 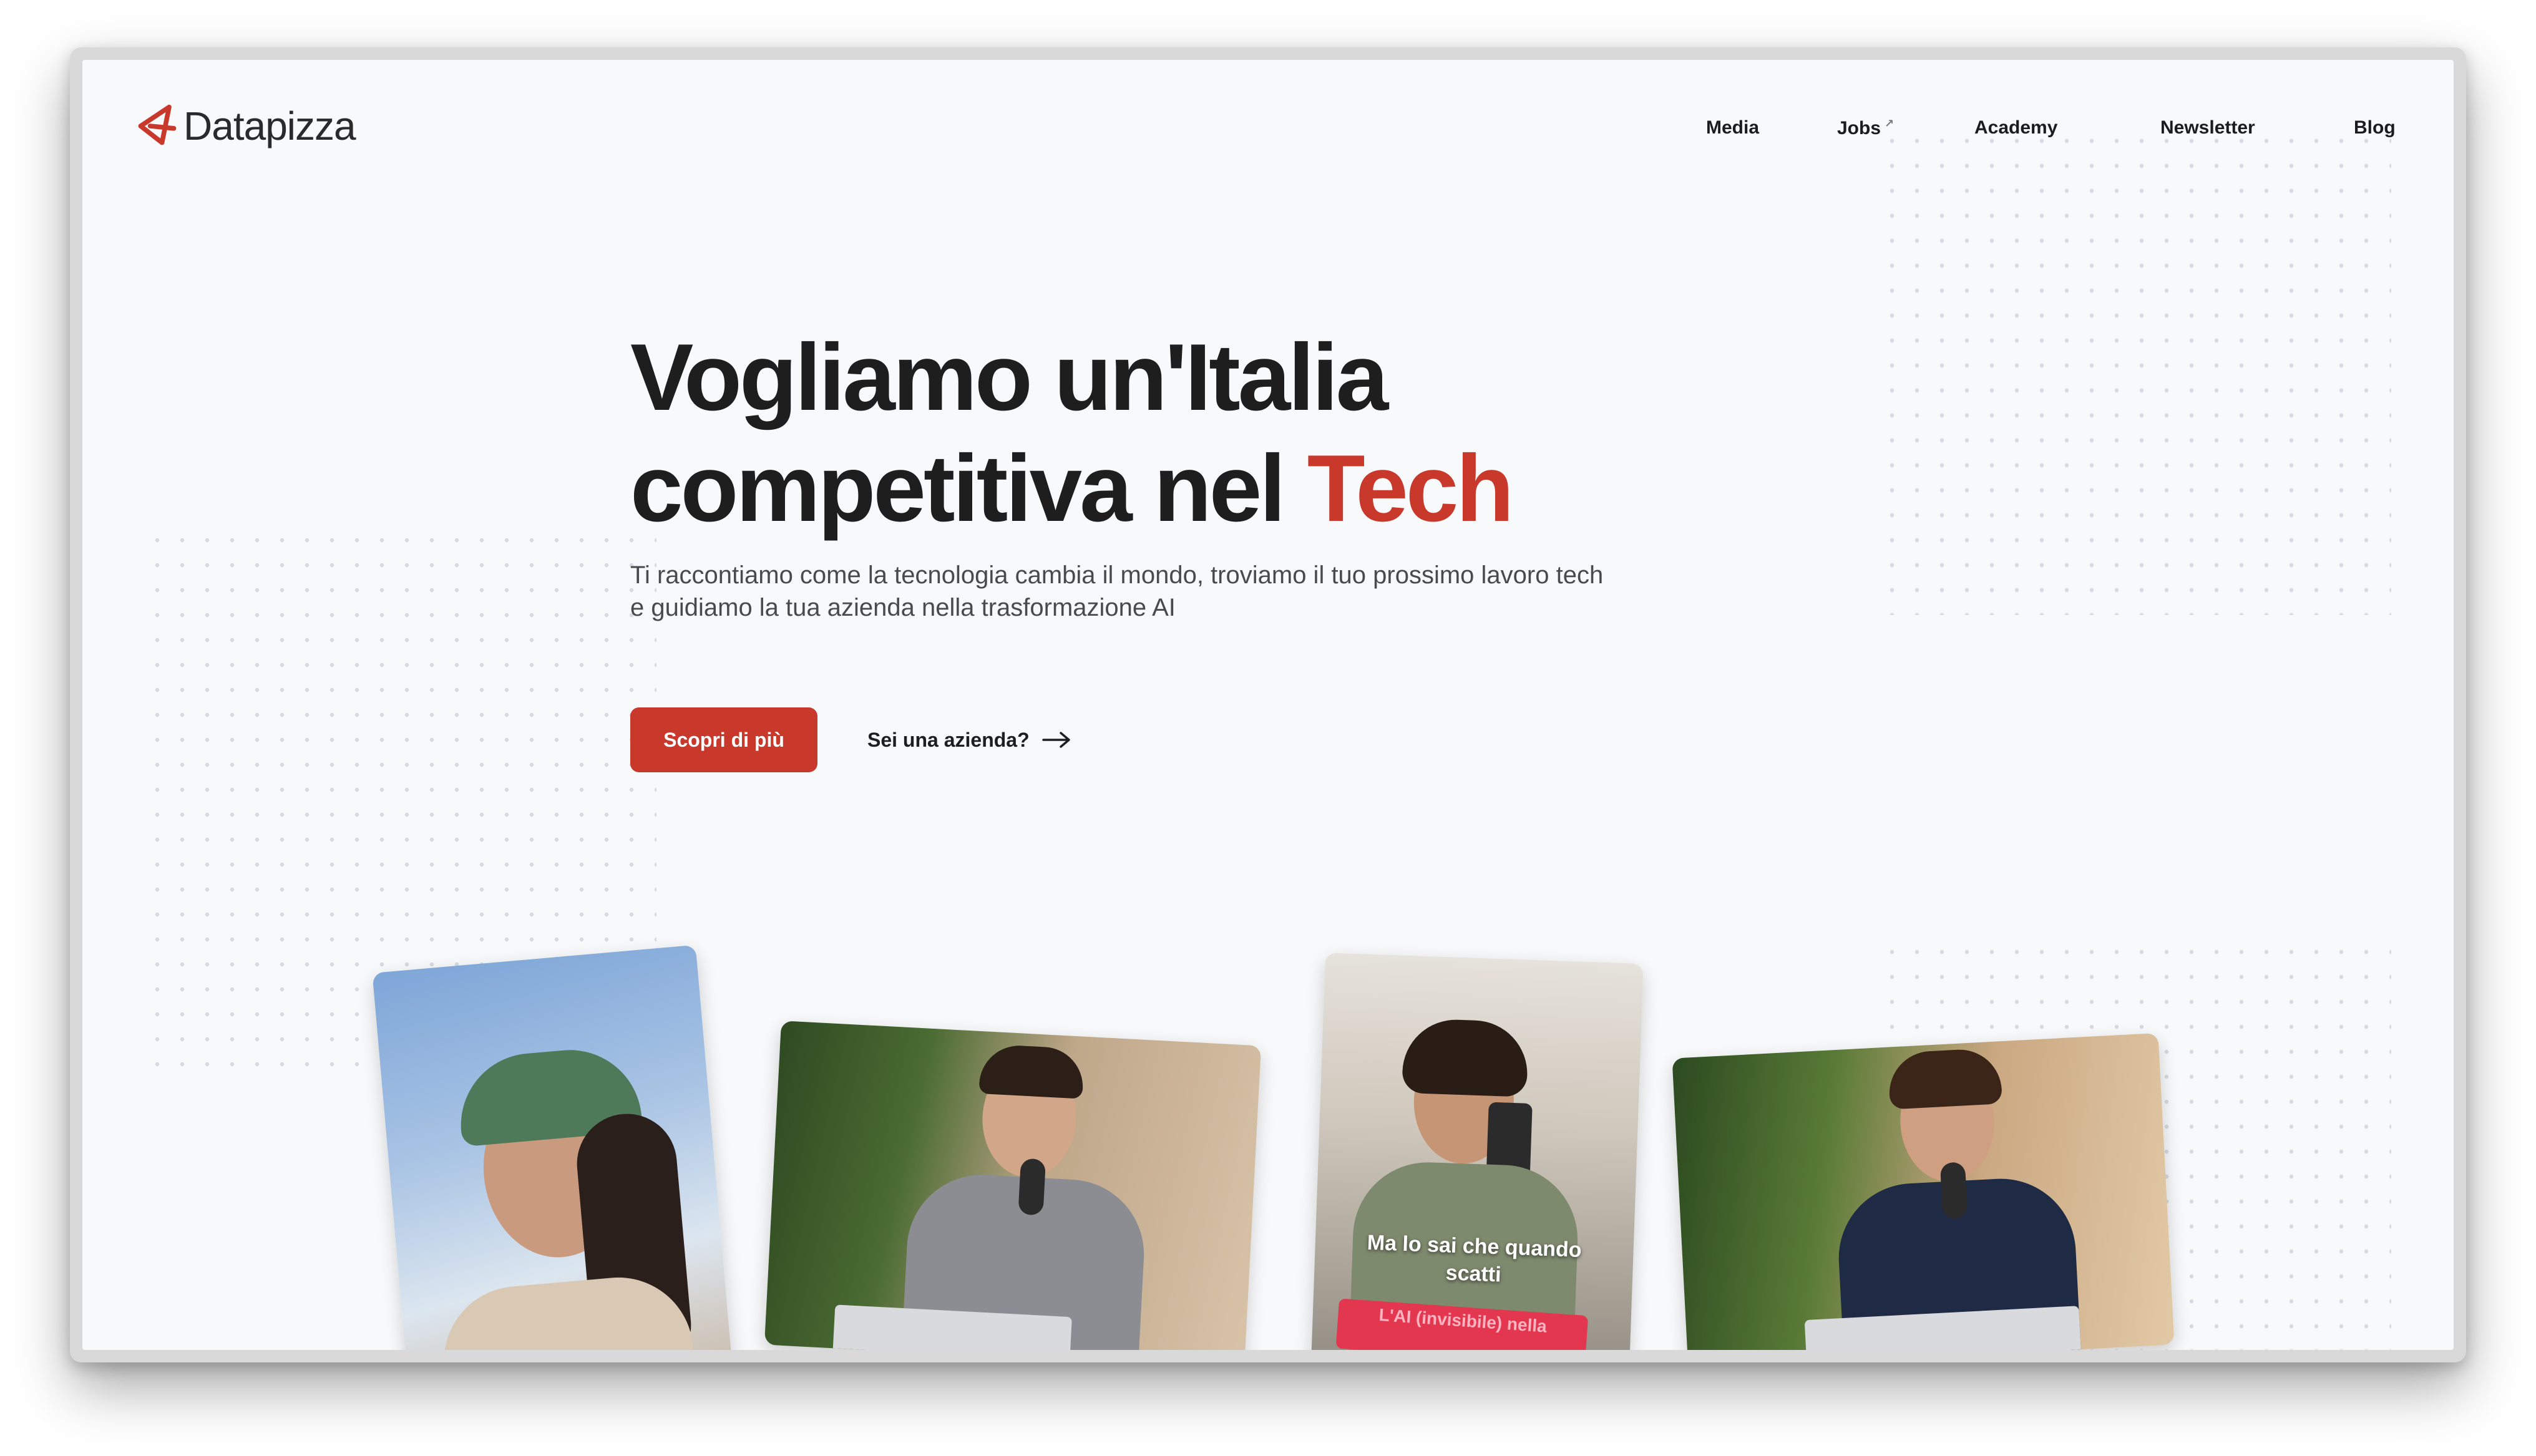 I want to click on main-nav: Media Jobs ↗ Academy Newsletter Blog, so click(x=1268, y=132).